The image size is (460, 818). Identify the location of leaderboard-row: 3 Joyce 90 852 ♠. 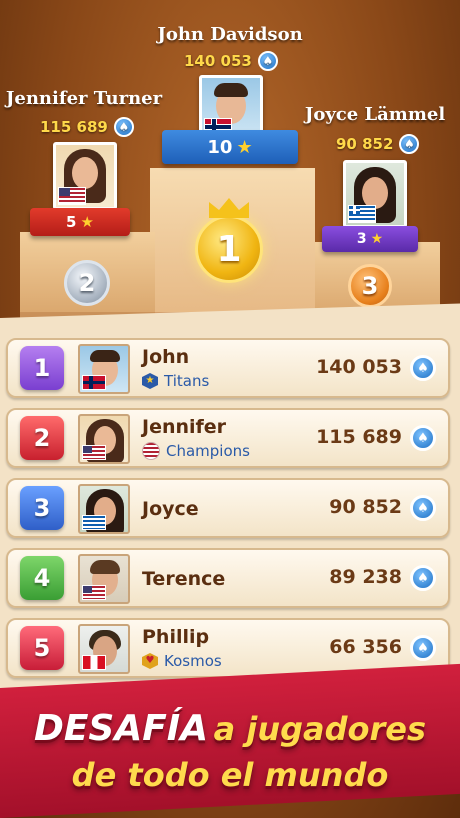
(228, 508).